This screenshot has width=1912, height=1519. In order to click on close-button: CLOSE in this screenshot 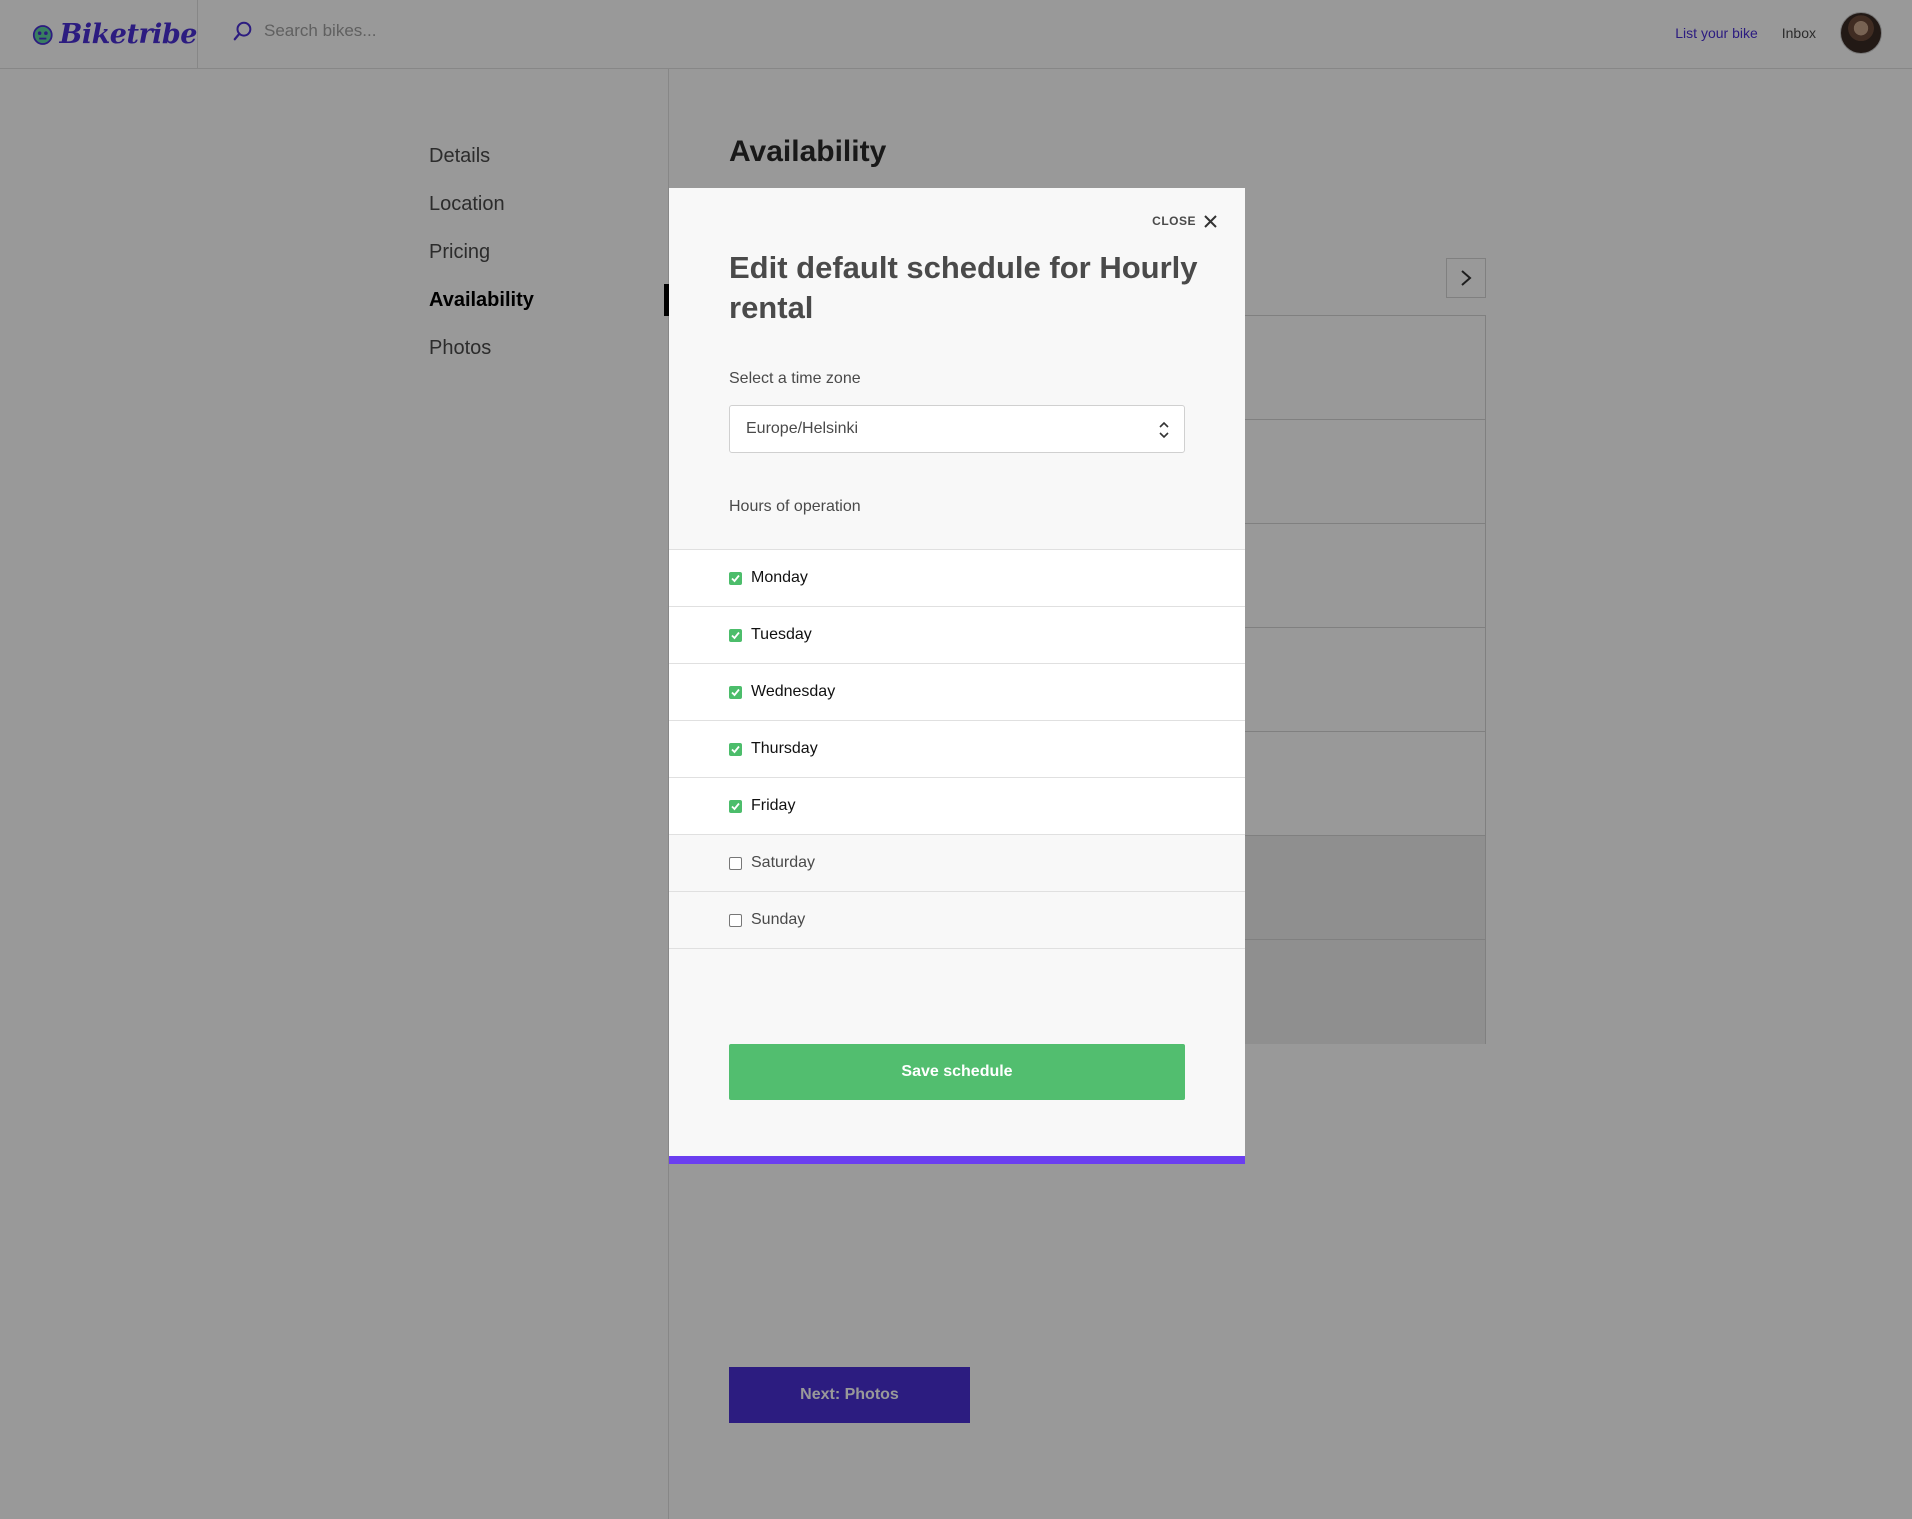, I will do `click(1184, 221)`.